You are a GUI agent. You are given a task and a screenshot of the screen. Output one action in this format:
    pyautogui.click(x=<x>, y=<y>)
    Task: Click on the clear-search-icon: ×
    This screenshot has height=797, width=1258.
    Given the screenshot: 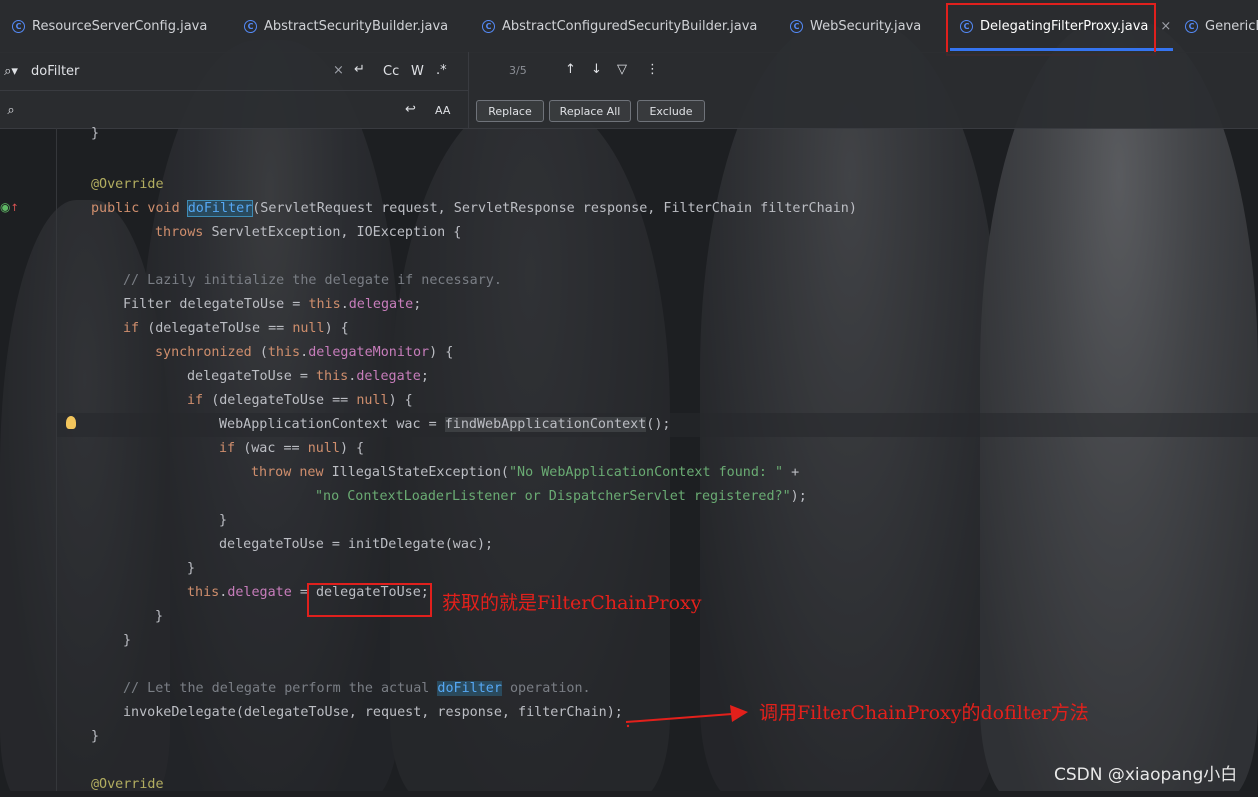 What is the action you would take?
    pyautogui.click(x=338, y=70)
    